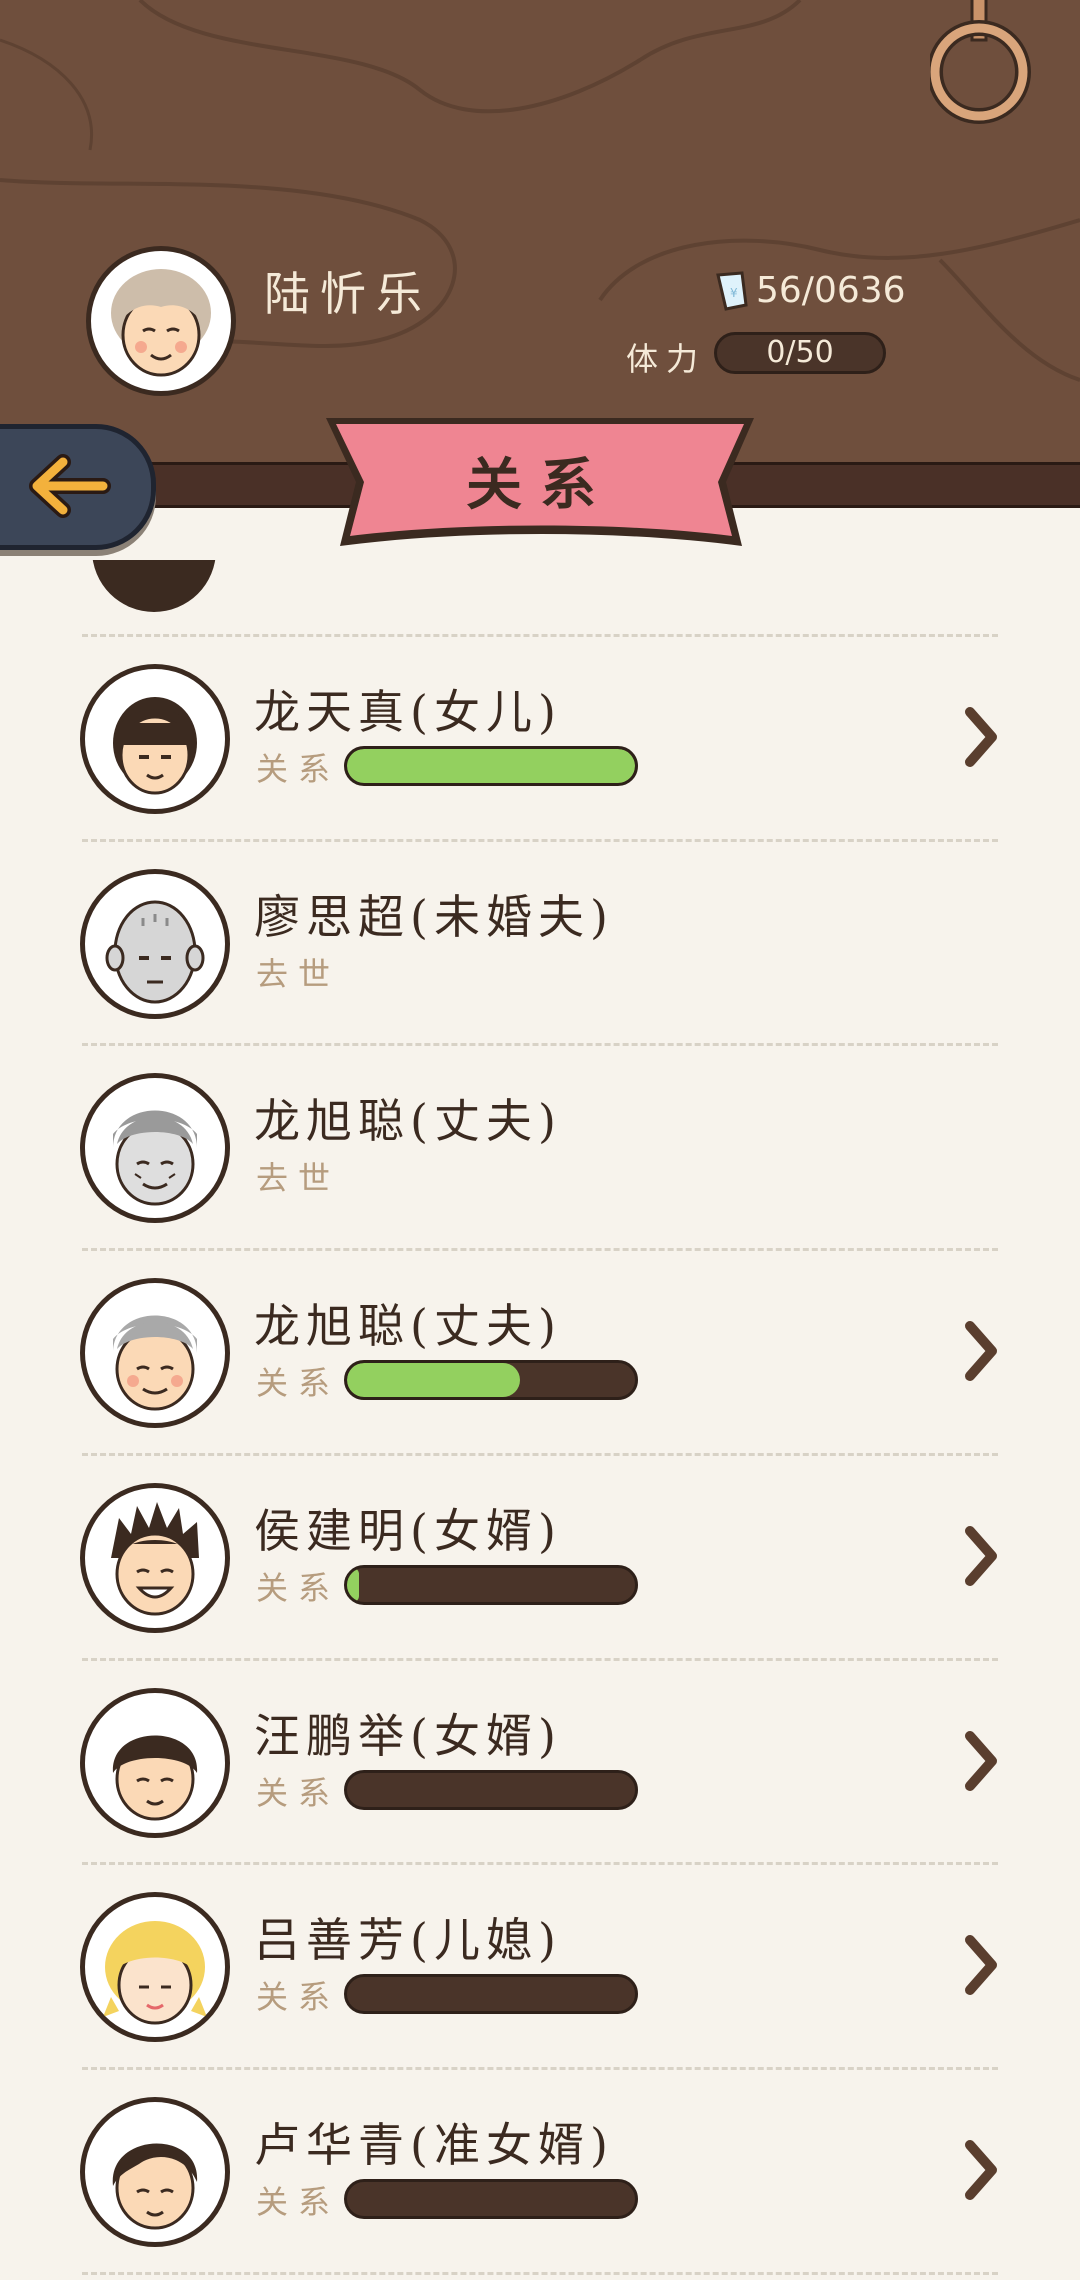 The height and width of the screenshot is (2280, 1080). What do you see at coordinates (800, 353) in the screenshot?
I see `stamina-bar: 0/50` at bounding box center [800, 353].